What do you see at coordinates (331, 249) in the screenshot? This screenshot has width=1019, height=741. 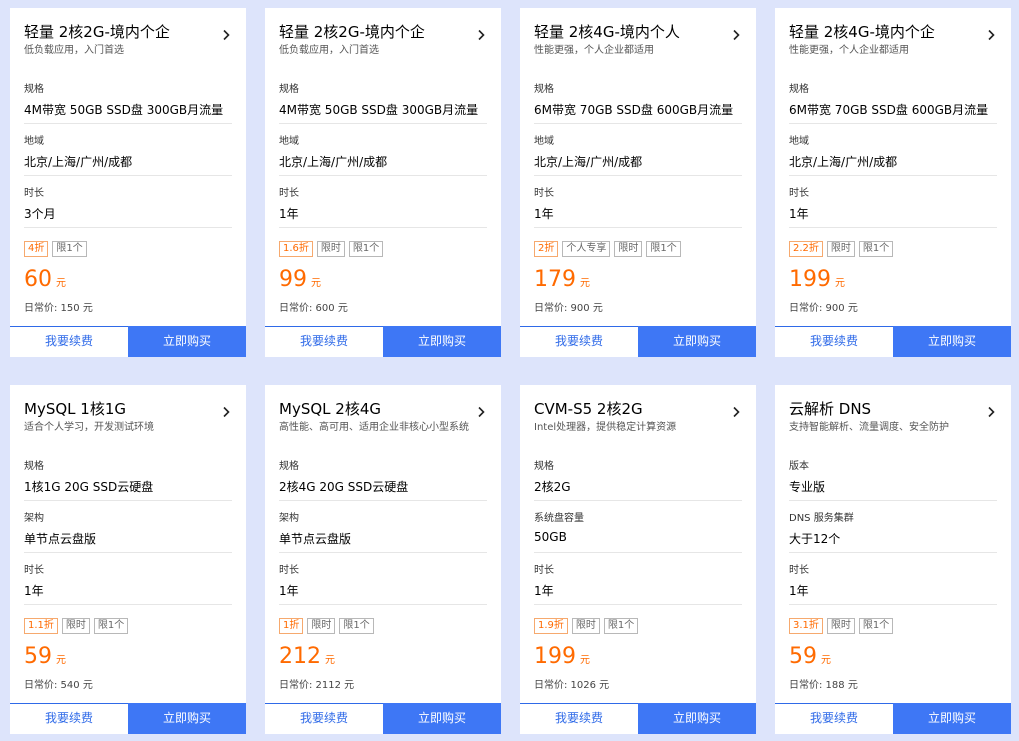 I see `tag-list: 1.6折 限时 限1个` at bounding box center [331, 249].